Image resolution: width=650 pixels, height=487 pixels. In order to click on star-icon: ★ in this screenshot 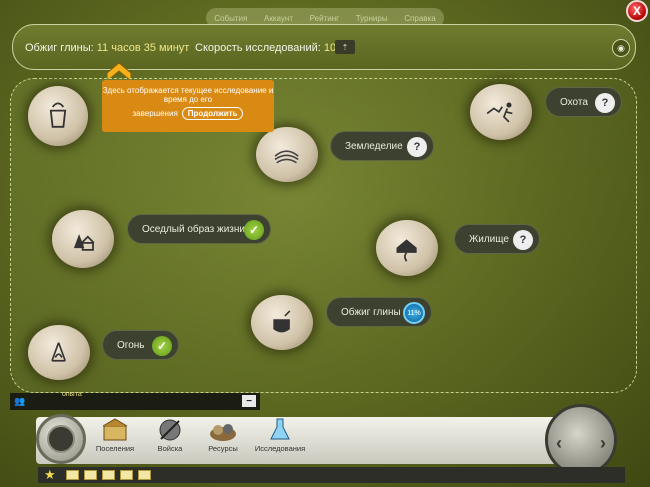, I will do `click(50, 475)`.